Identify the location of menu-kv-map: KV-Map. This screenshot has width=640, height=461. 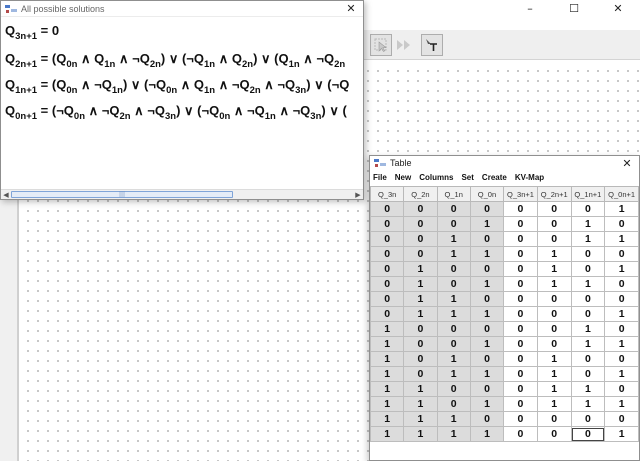
(532, 177).